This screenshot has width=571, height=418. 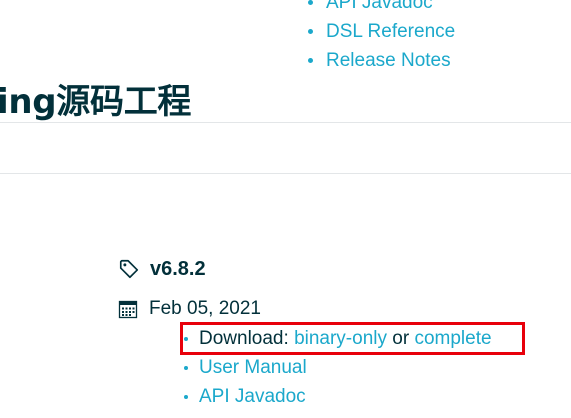 I want to click on calendar-icon, so click(x=128, y=309).